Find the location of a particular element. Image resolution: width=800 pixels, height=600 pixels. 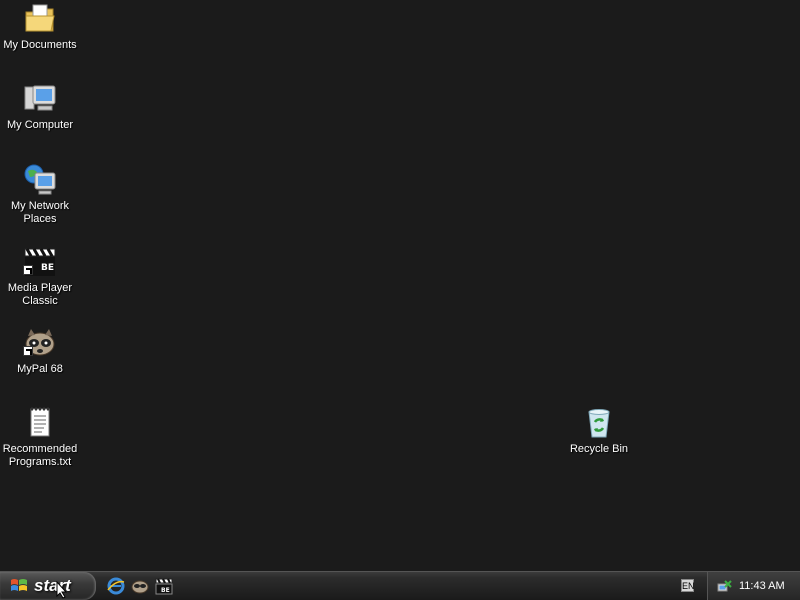

desktop-icon-media-player-classic: BE Media Player Classic is located at coordinates (40, 276).